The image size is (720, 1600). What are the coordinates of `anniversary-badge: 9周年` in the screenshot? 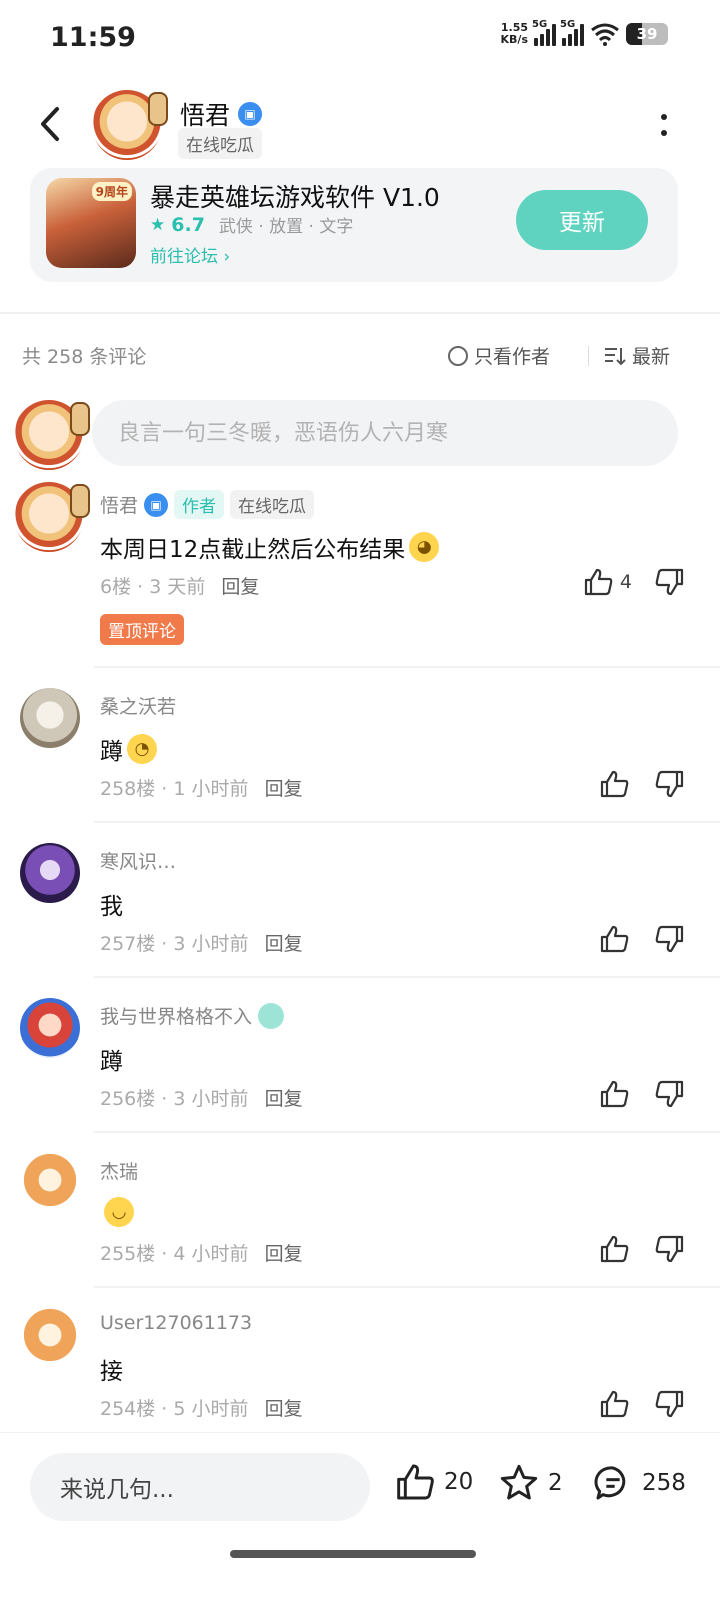 It's located at (111, 191).